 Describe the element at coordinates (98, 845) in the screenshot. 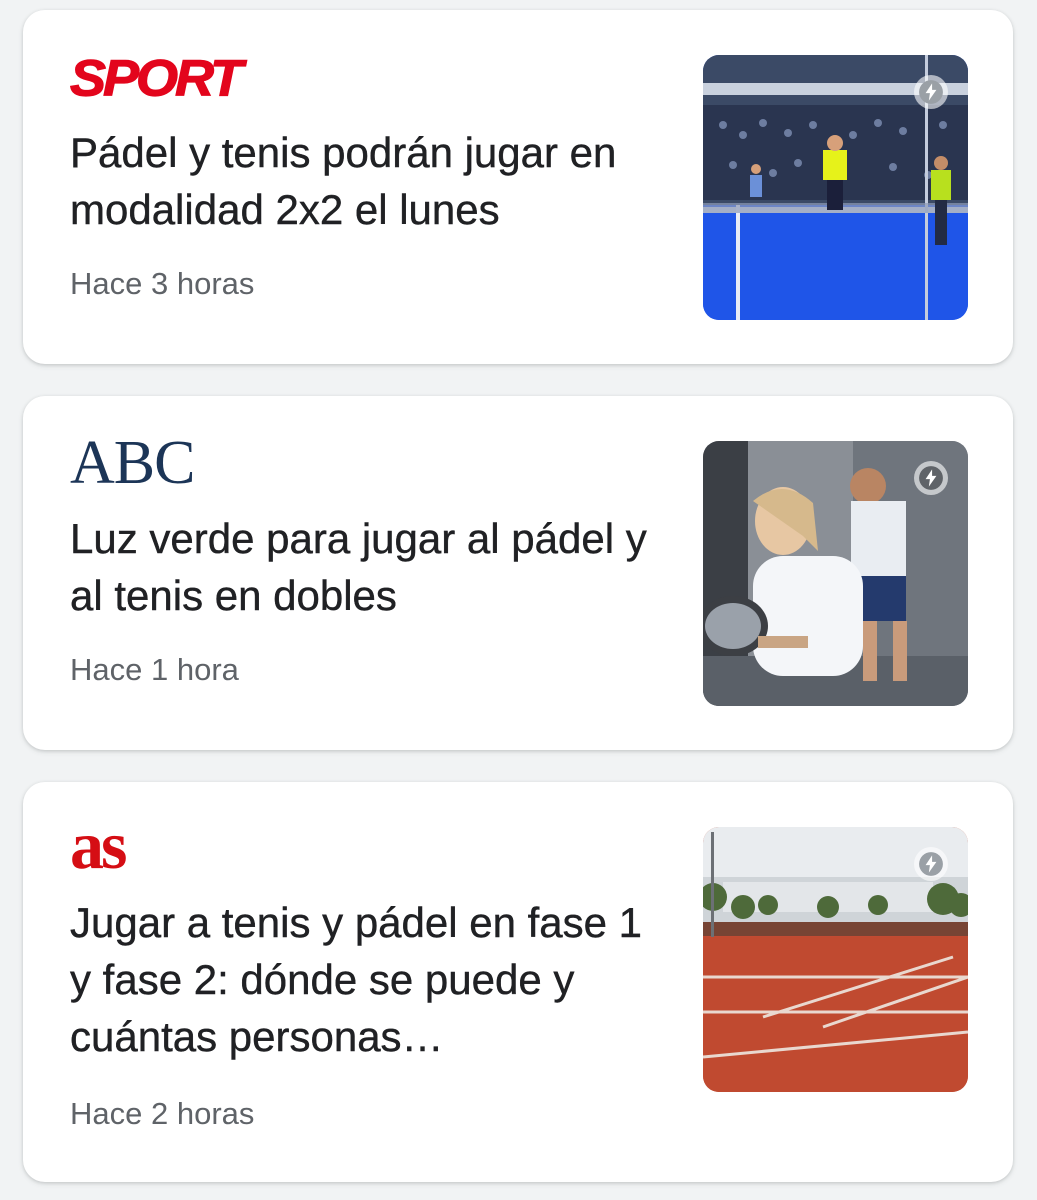

I see `source-logo-as: as` at that location.